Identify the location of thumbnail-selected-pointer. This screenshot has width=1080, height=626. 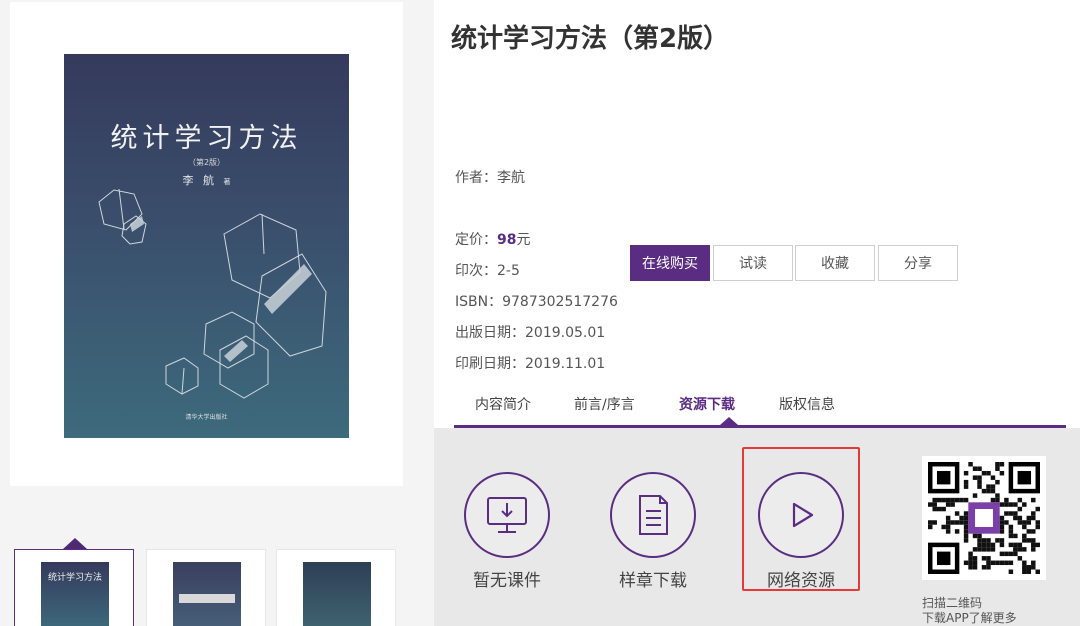
(75, 543).